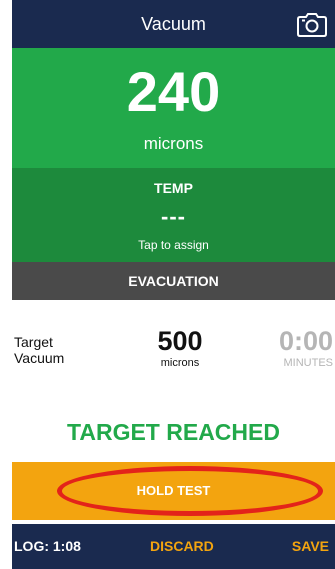 This screenshot has height=569, width=335. Describe the element at coordinates (180, 363) in the screenshot. I see `target-vacuum-unit: microns` at that location.